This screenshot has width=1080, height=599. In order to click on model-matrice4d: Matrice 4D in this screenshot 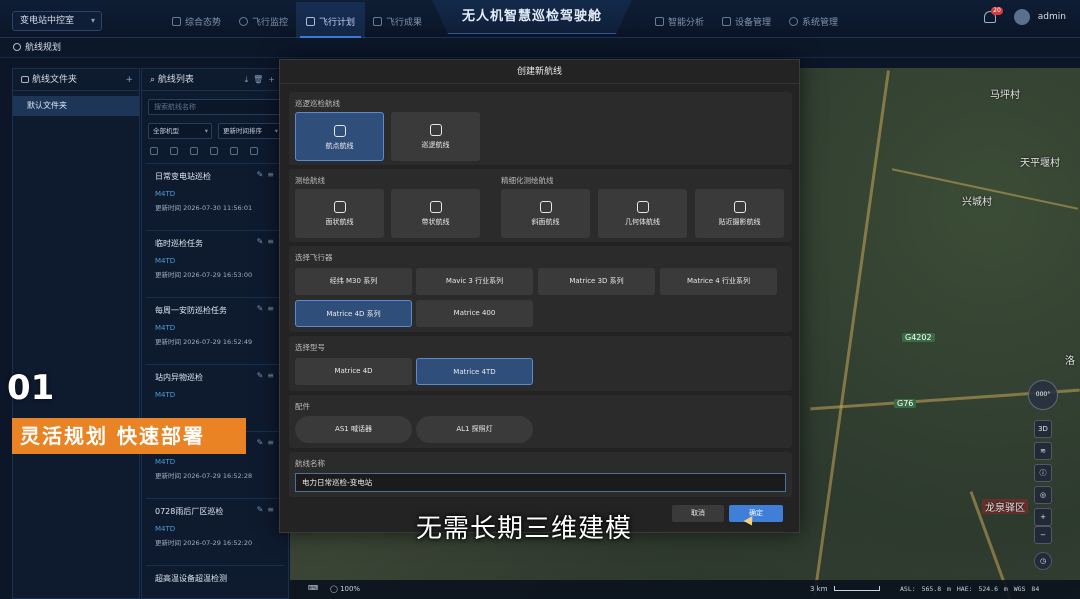, I will do `click(353, 371)`.